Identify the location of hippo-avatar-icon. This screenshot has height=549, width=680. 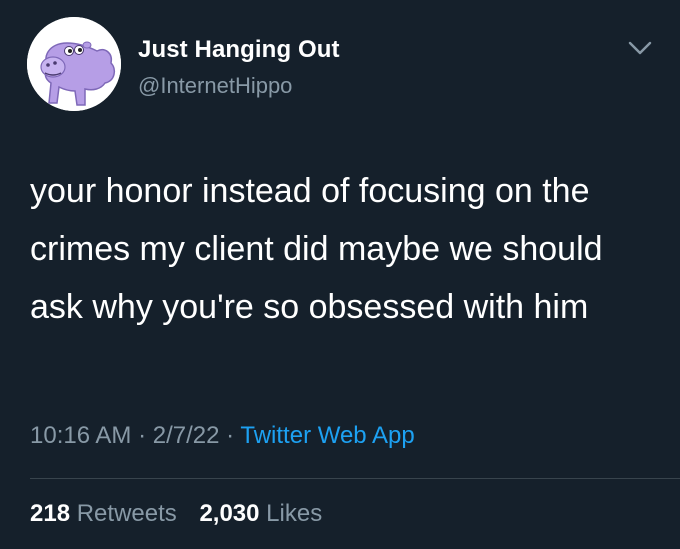
(74, 64).